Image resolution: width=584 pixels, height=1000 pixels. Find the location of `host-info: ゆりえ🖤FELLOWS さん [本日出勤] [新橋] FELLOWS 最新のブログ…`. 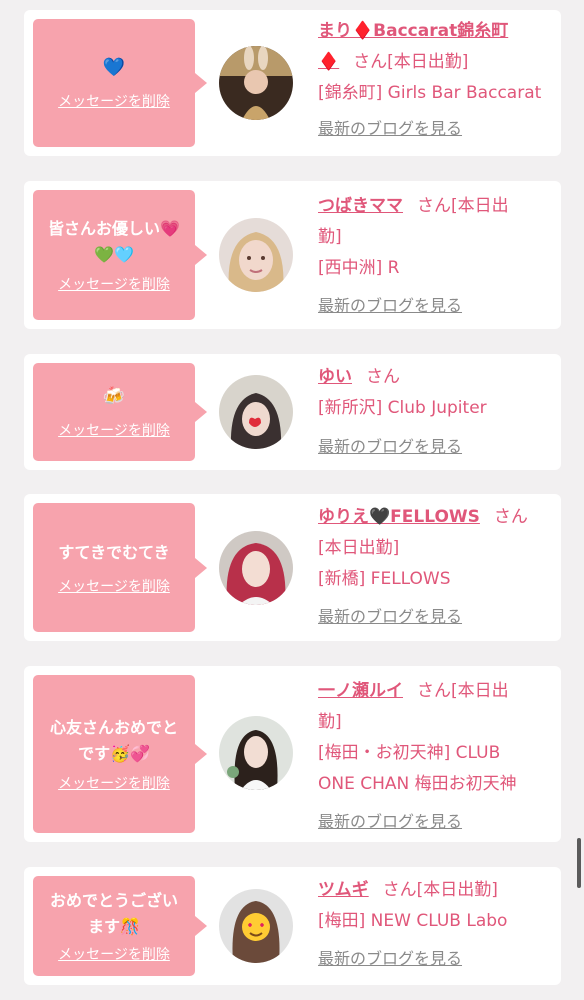

host-info: ゆりえ🖤FELLOWS さん [本日出勤] [新橋] FELLOWS 最新のブログ… is located at coordinates (437, 567).